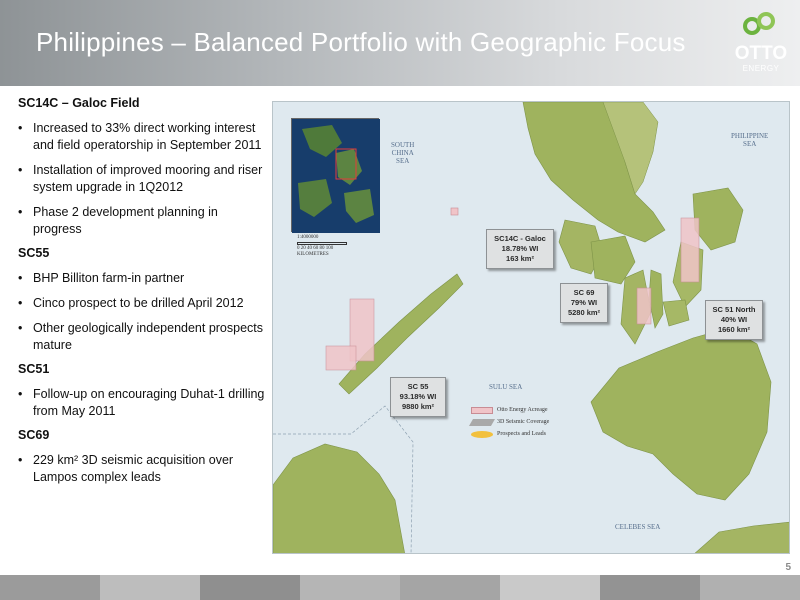 The width and height of the screenshot is (800, 600). What do you see at coordinates (79, 103) in the screenshot?
I see `section-heading: SC14C – Galoc Field` at bounding box center [79, 103].